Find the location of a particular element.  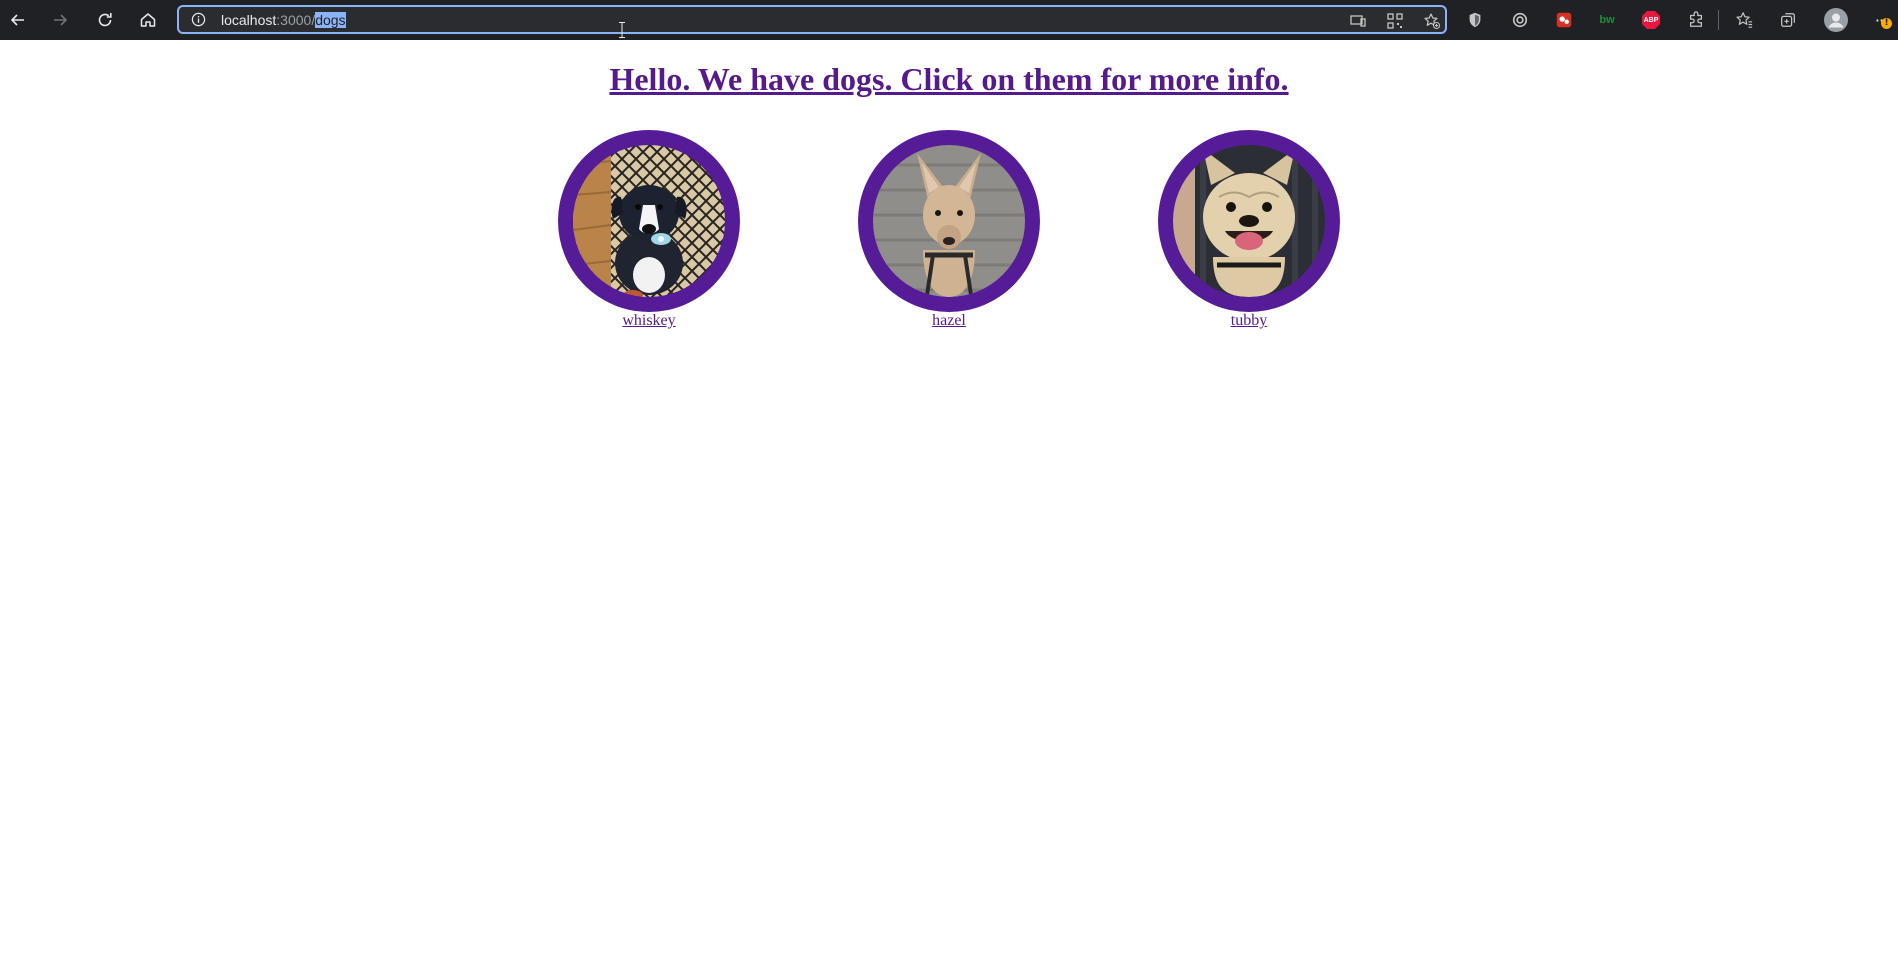

address-bar: localhost:3000/dogs is located at coordinates (812, 21).